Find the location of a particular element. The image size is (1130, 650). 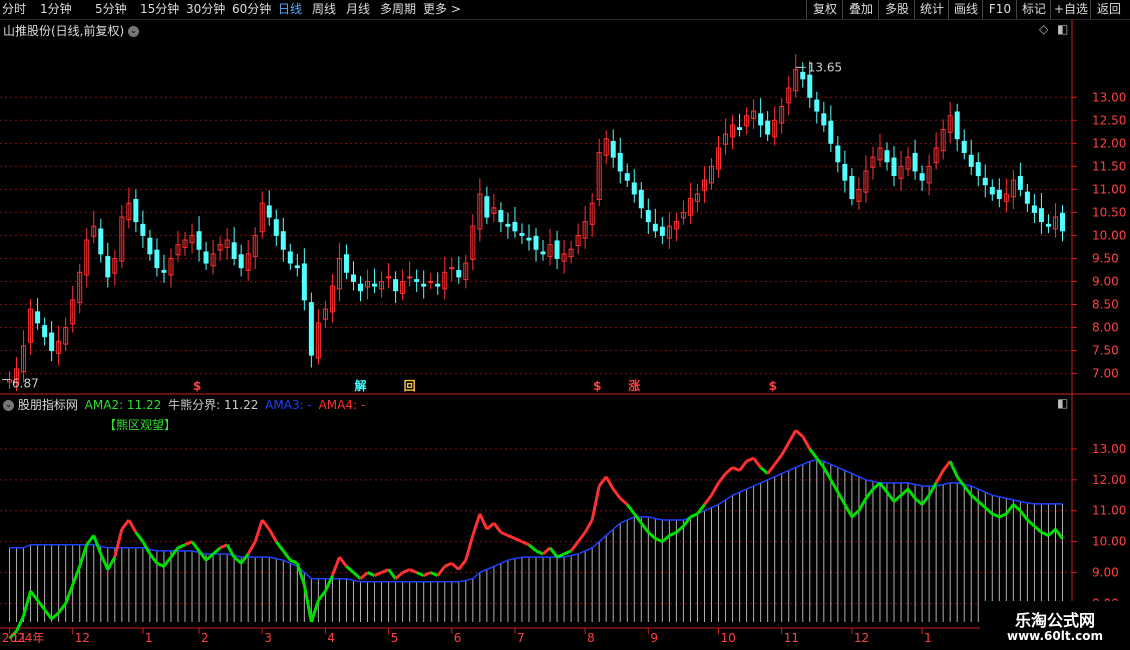

period-tab-fenshi: 分时 is located at coordinates (14, 9).